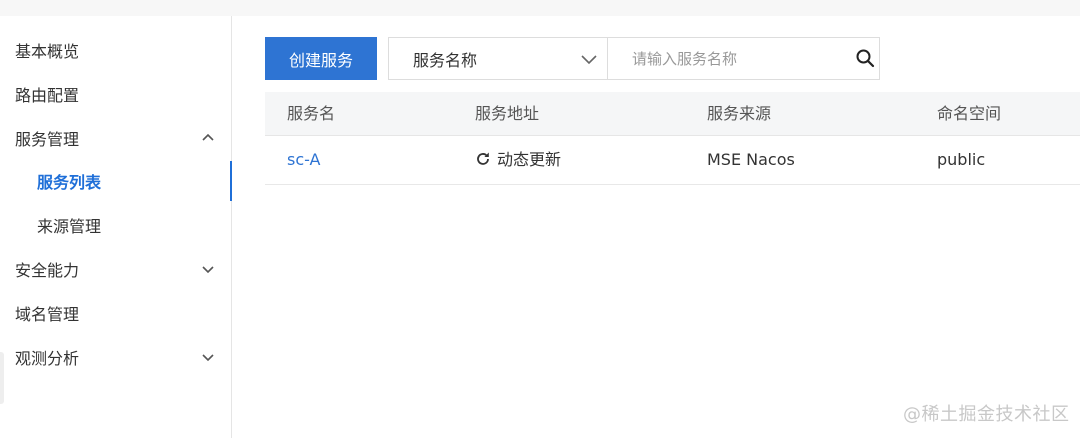 The image size is (1080, 438). I want to click on side-drawer-handle, so click(2, 378).